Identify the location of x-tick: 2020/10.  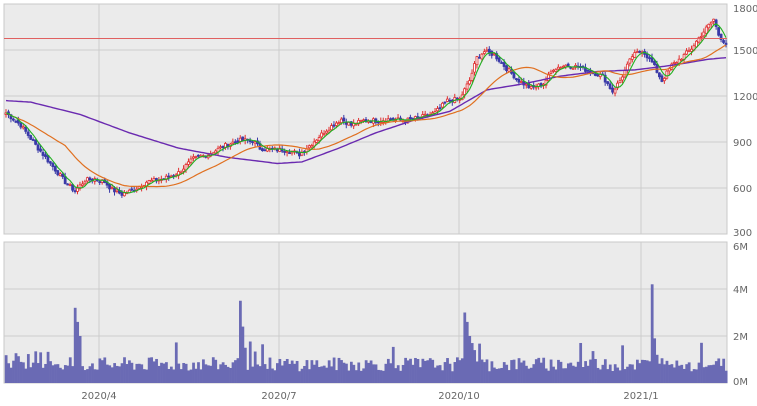
(459, 396).